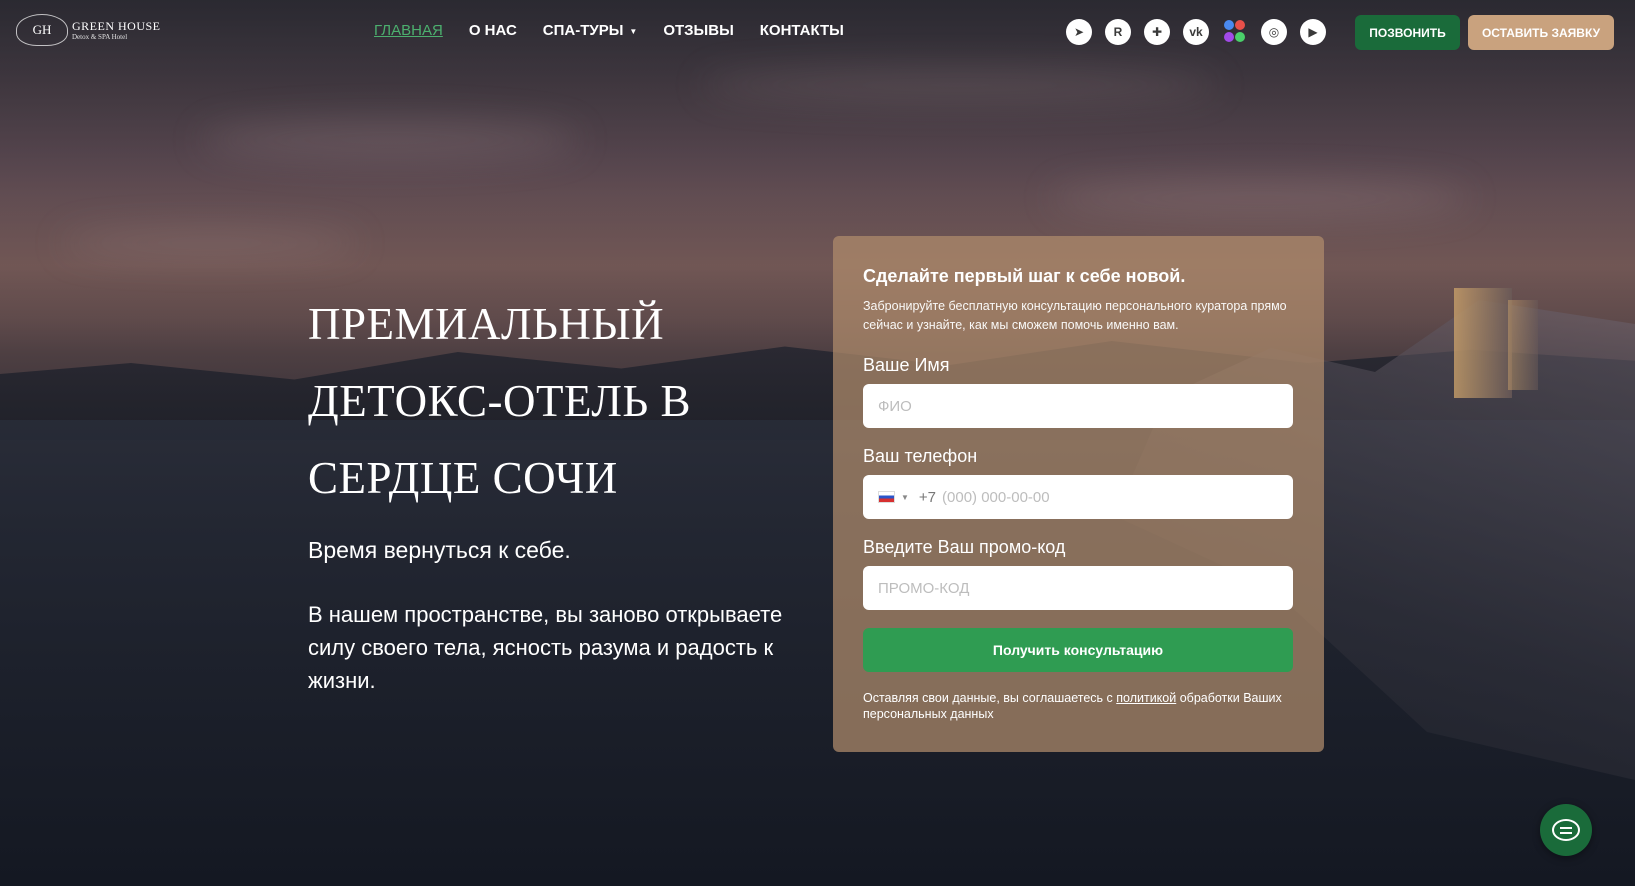 This screenshot has width=1635, height=886. I want to click on privacy-policy-link: политикой, so click(1146, 698).